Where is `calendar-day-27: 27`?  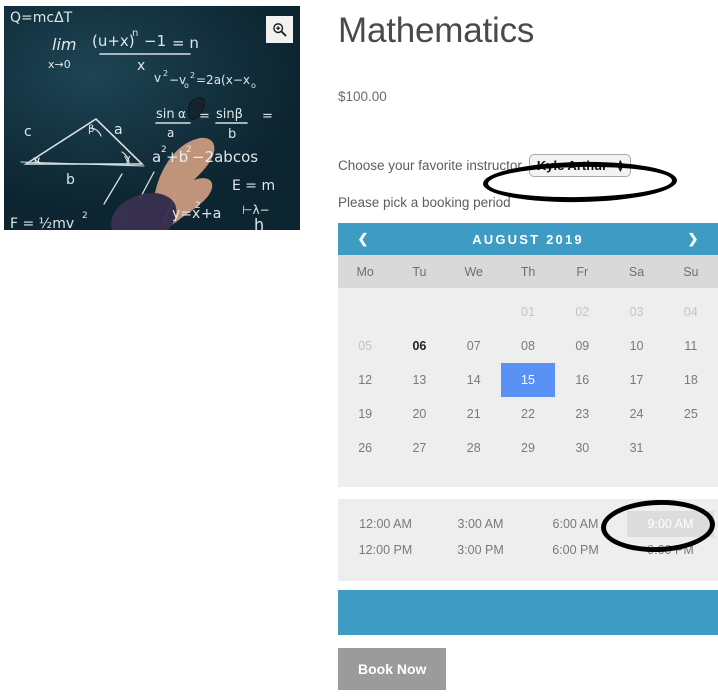 calendar-day-27: 27 is located at coordinates (419, 448).